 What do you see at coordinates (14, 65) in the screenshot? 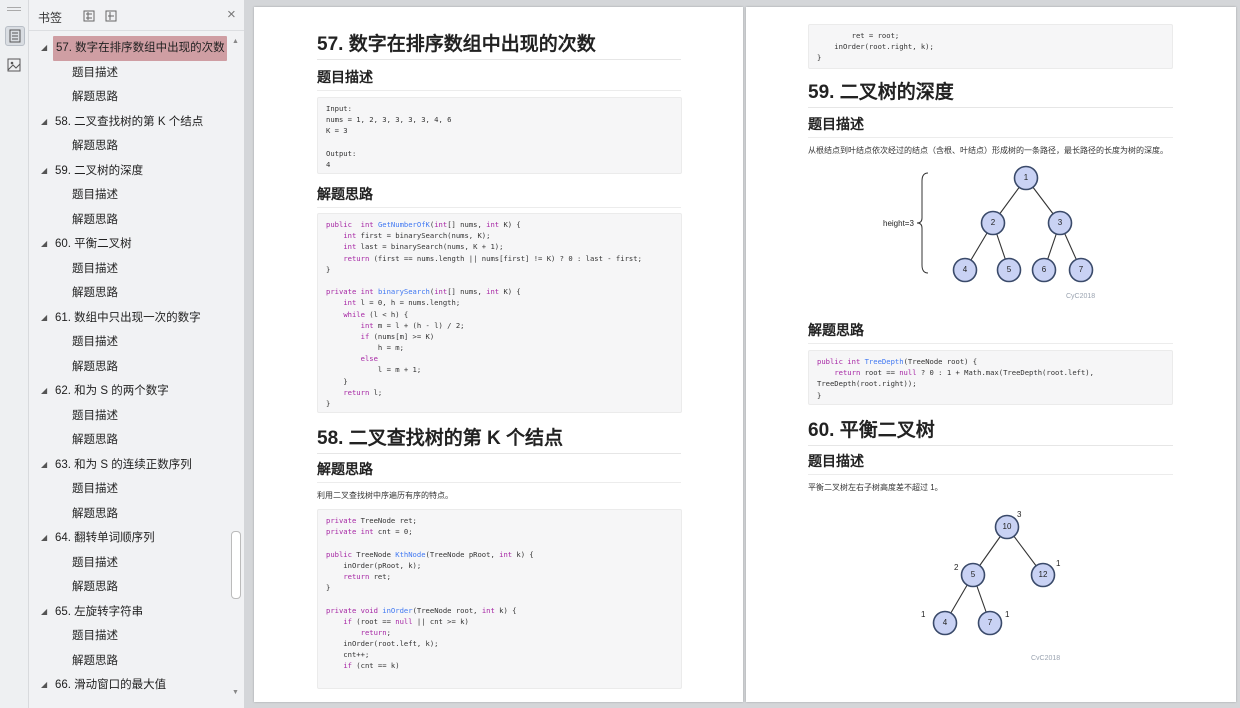
I see `image-panel-icon` at bounding box center [14, 65].